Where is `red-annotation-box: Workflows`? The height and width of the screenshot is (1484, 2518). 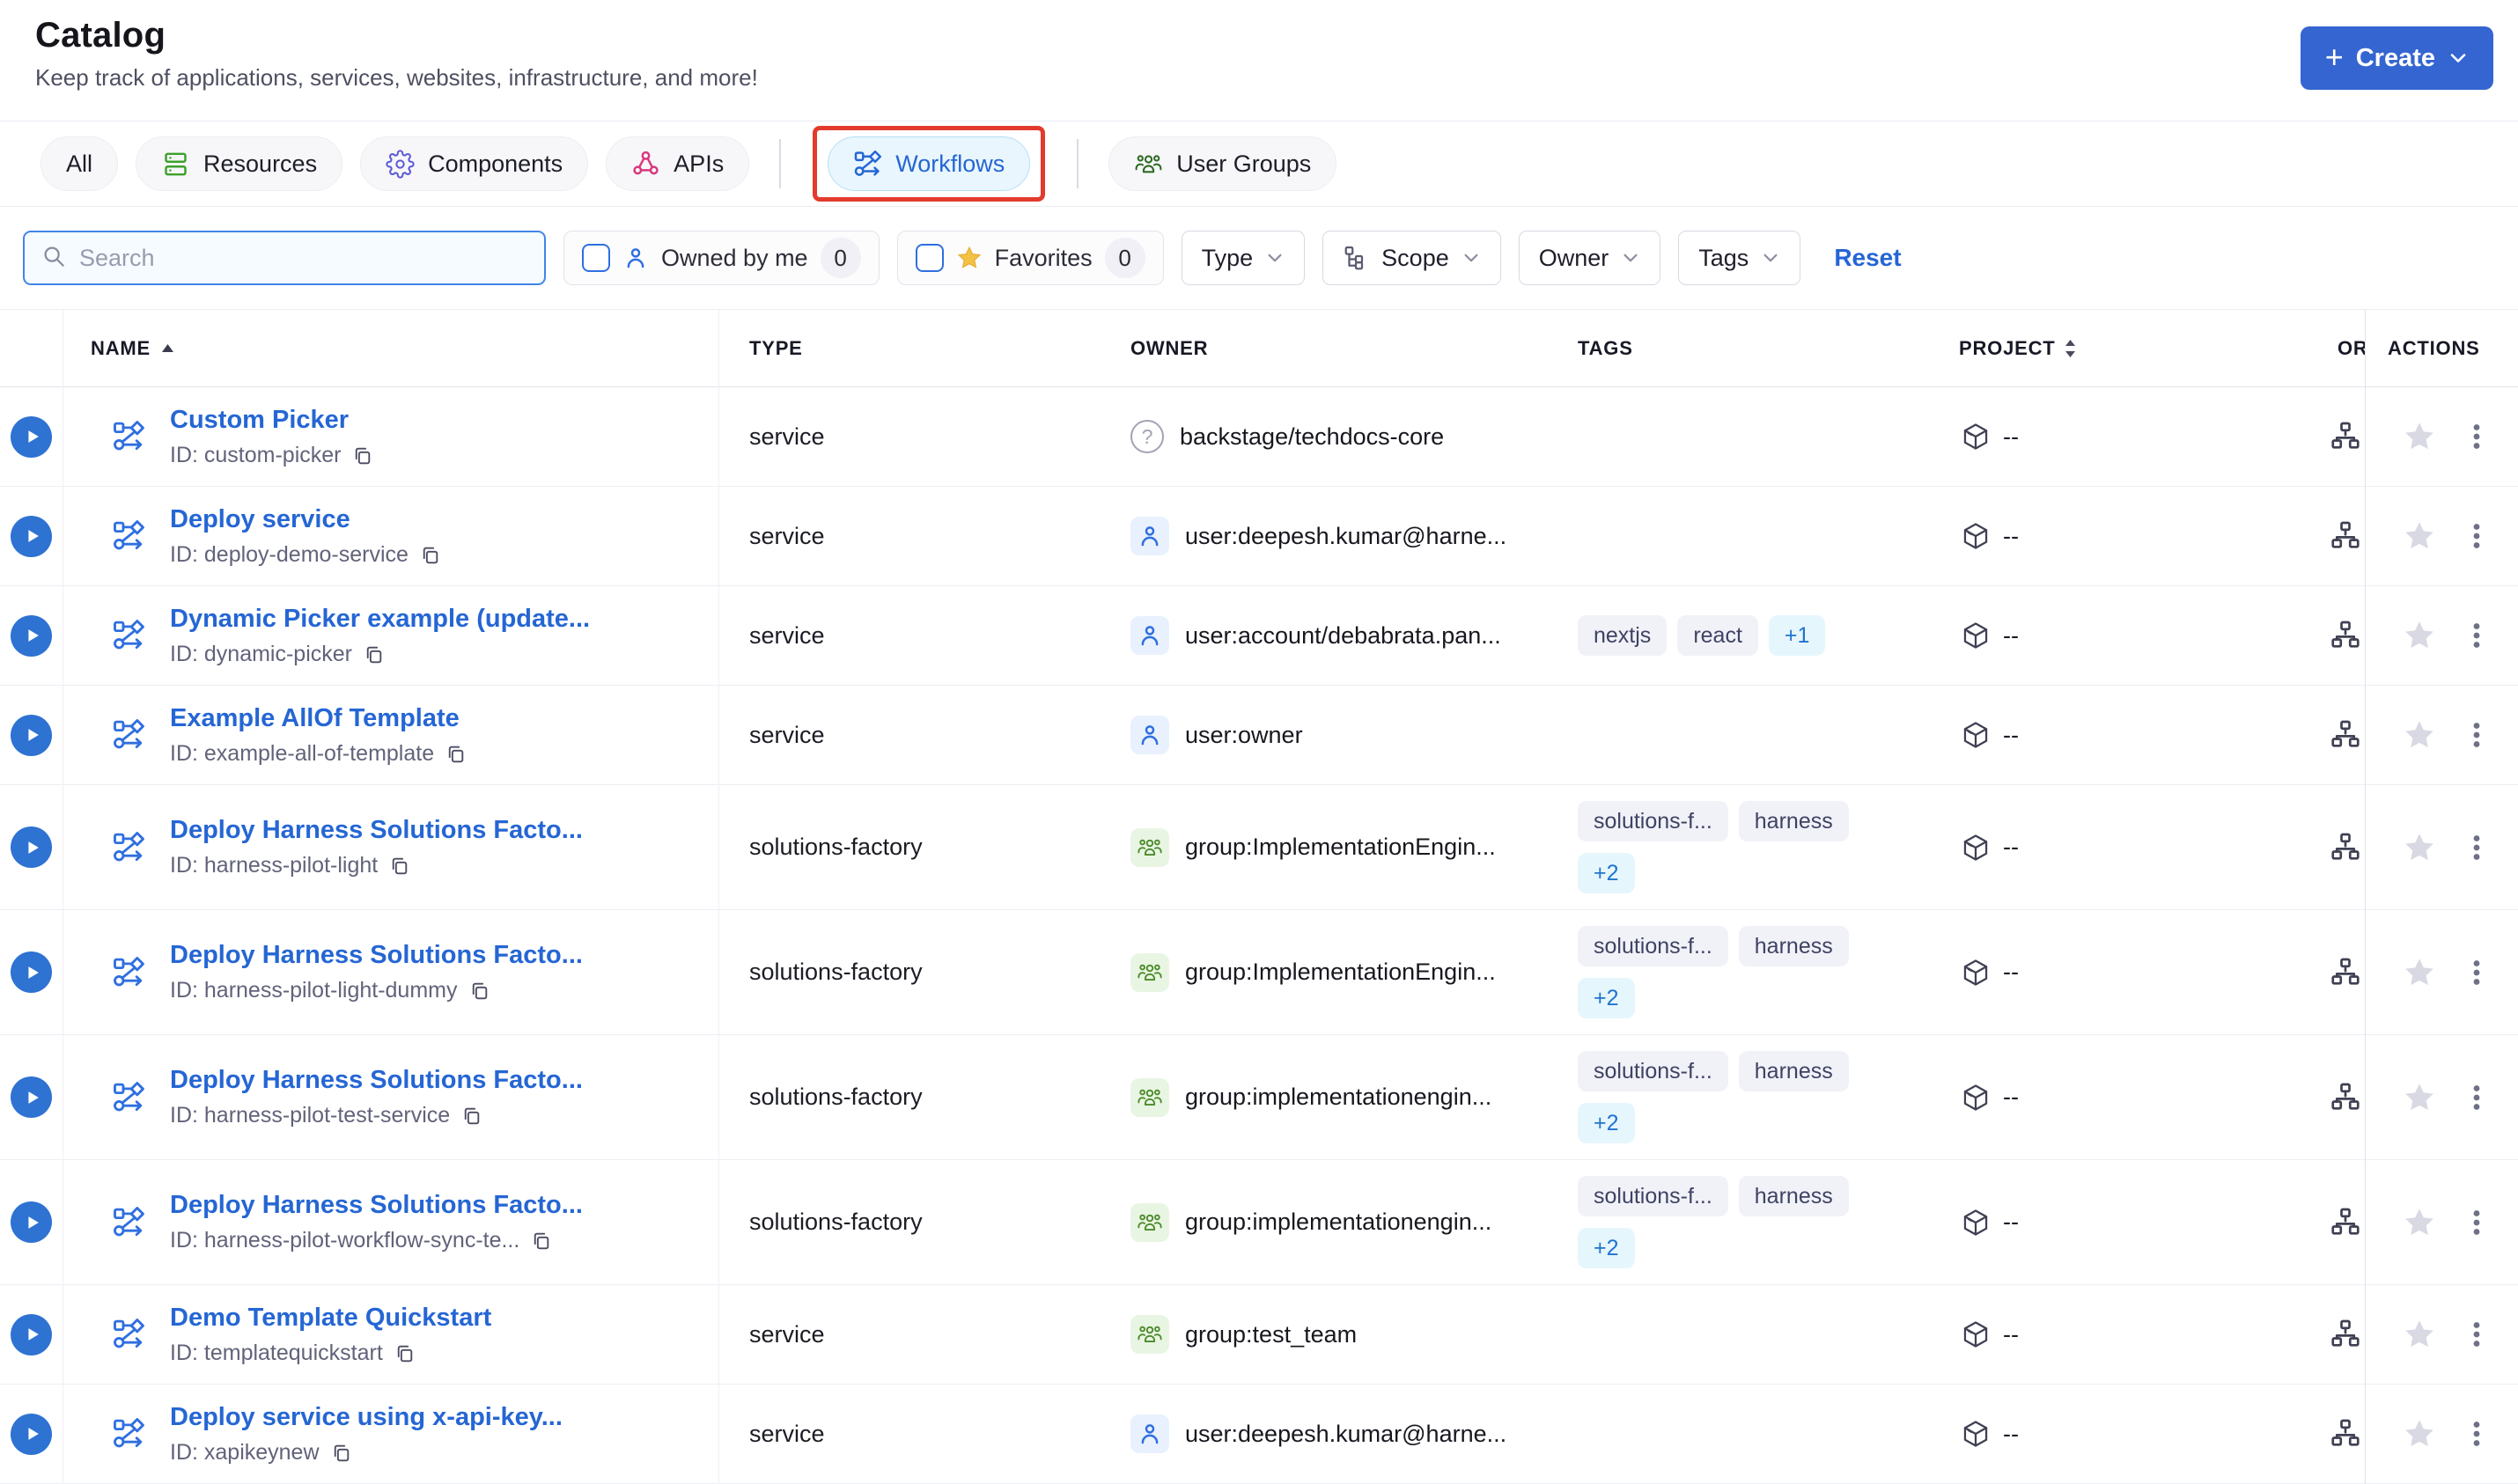
red-annotation-box: Workflows is located at coordinates (929, 164).